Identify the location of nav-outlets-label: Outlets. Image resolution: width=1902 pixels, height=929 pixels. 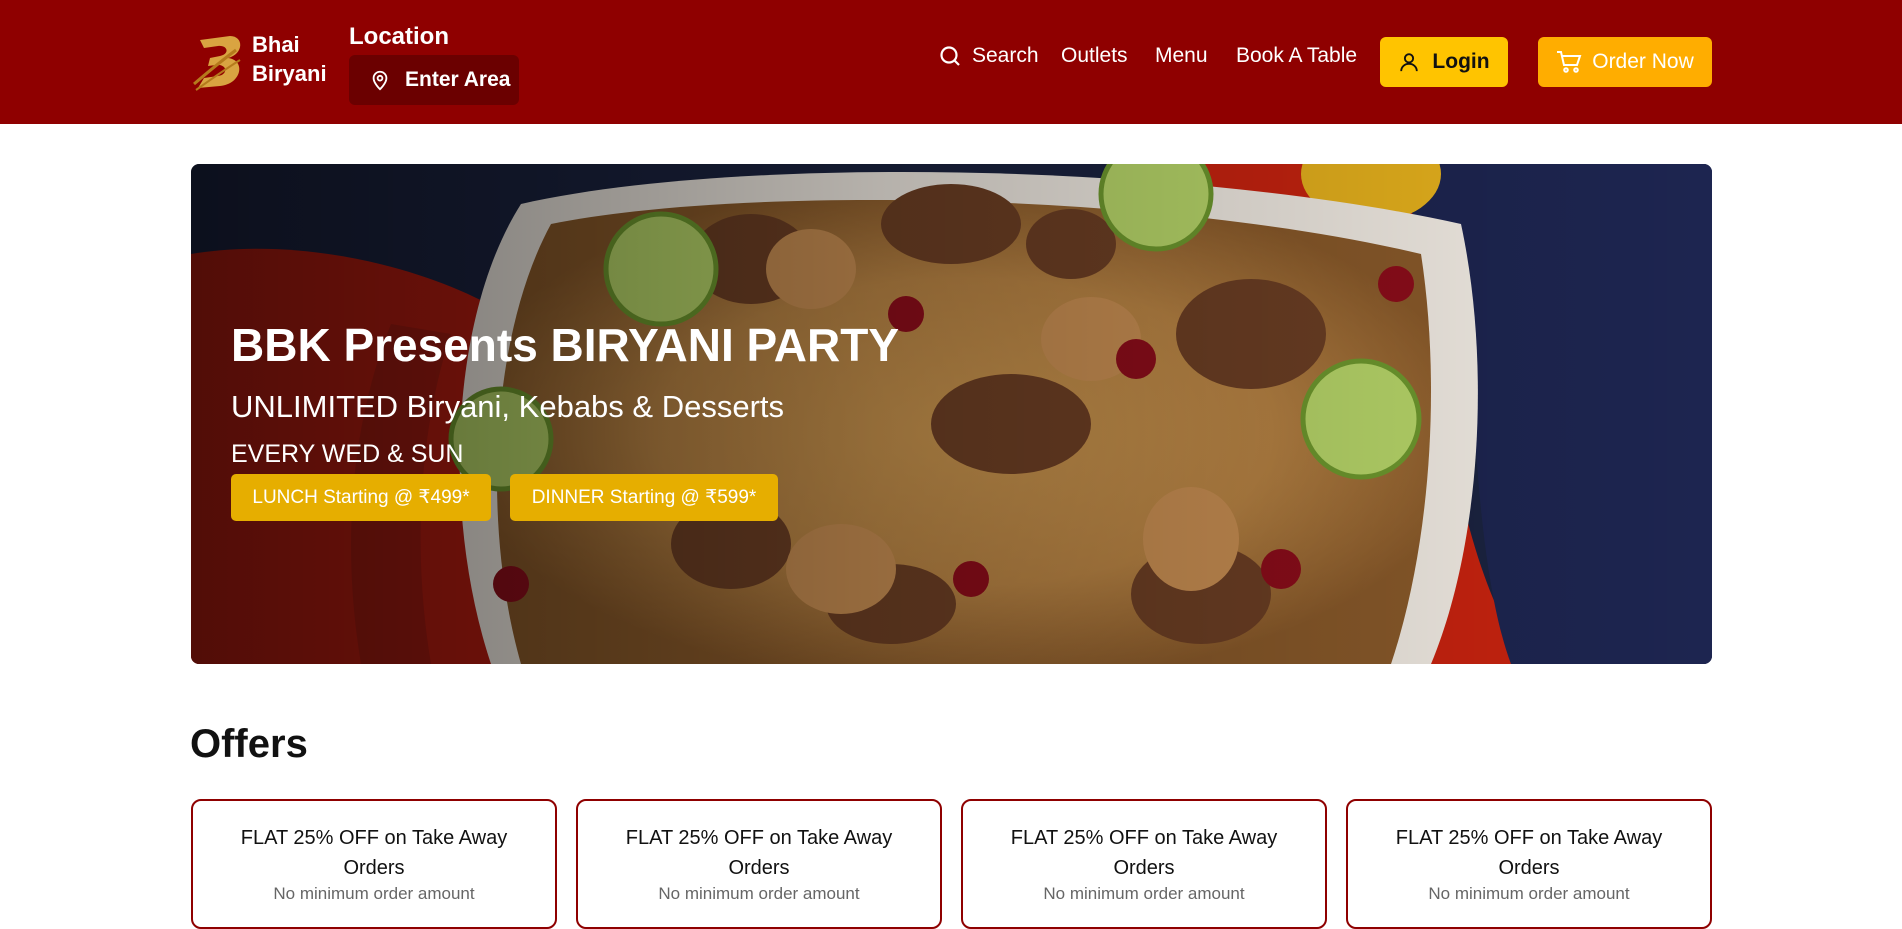
(1094, 55).